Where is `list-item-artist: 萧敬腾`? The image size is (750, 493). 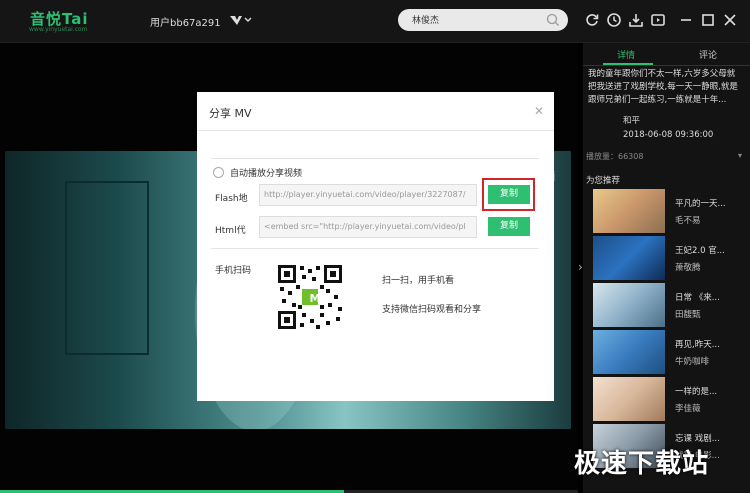
list-item-artist: 萧敬腾 is located at coordinates (688, 267).